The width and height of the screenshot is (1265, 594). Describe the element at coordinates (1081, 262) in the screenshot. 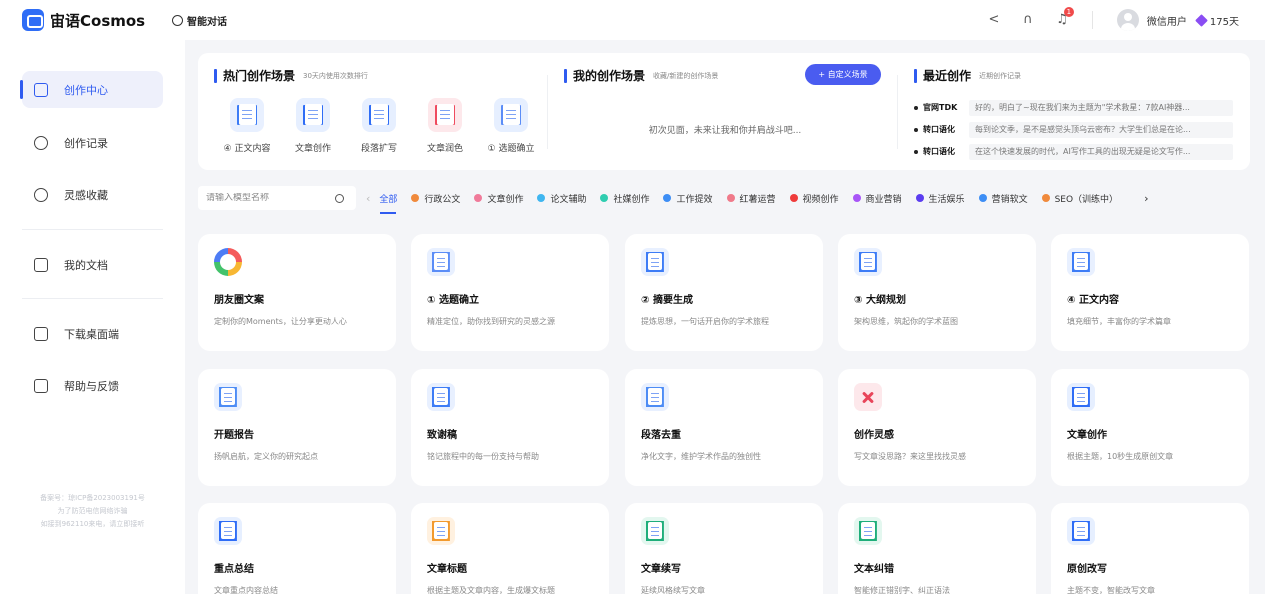

I see `document-icon` at that location.